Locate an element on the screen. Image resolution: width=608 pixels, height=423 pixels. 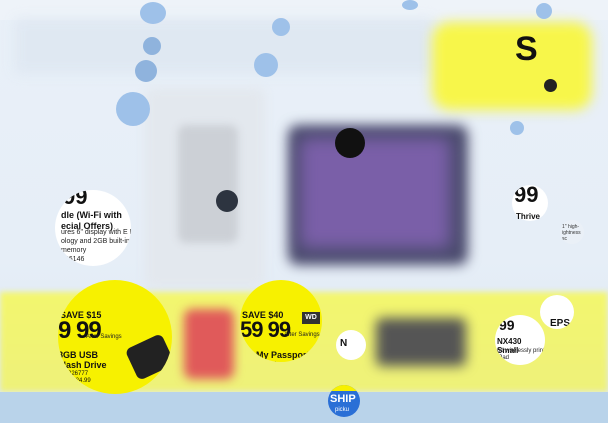
hdd-after-savings: After Savings is located at coordinates (302, 335).